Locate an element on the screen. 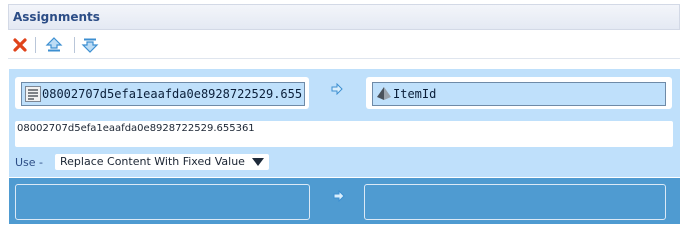  target-slot is located at coordinates (515, 202).